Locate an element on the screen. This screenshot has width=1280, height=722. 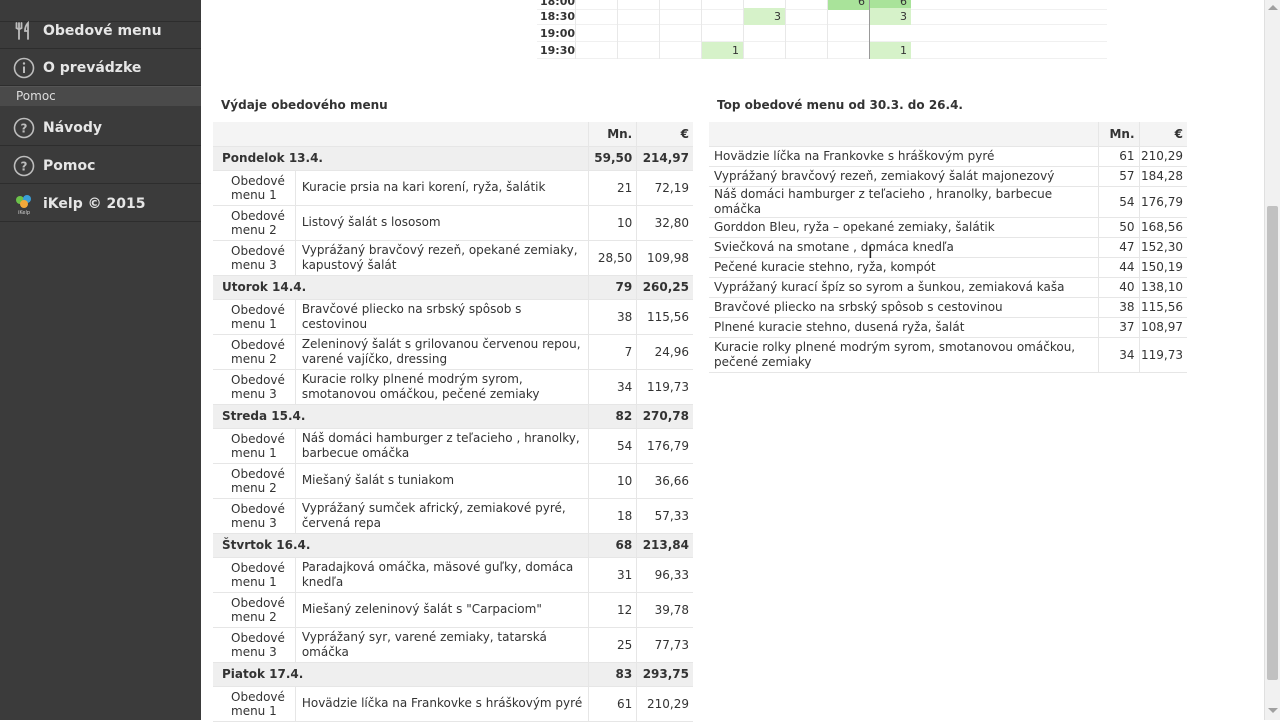
scroll-thumb is located at coordinates (1272, 443).